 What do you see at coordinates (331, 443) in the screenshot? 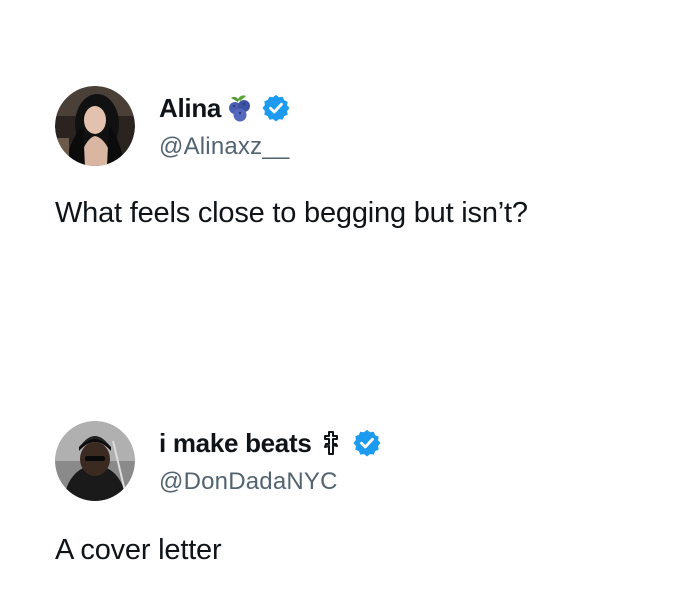
I see `orthodox-cross-icon` at bounding box center [331, 443].